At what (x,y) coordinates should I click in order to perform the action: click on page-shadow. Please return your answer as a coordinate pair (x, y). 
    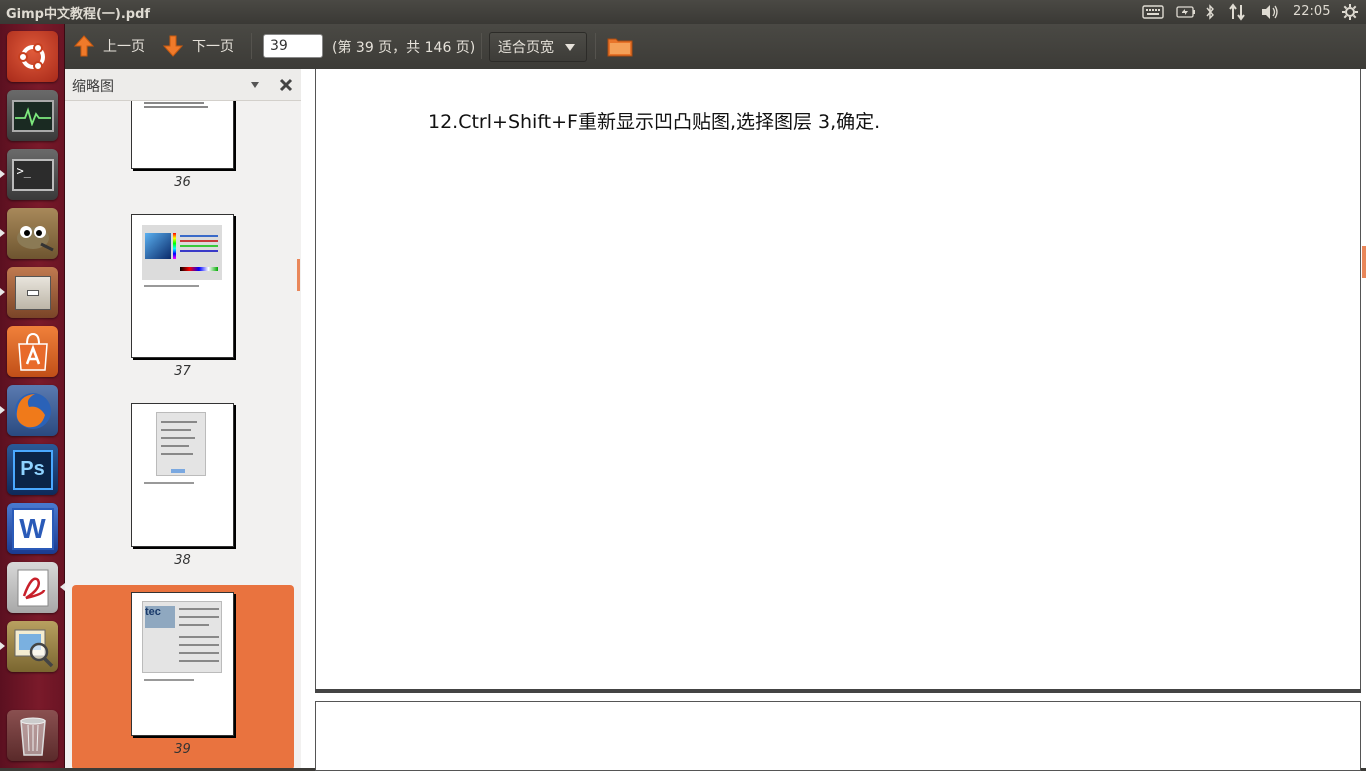
    Looking at the image, I should click on (838, 691).